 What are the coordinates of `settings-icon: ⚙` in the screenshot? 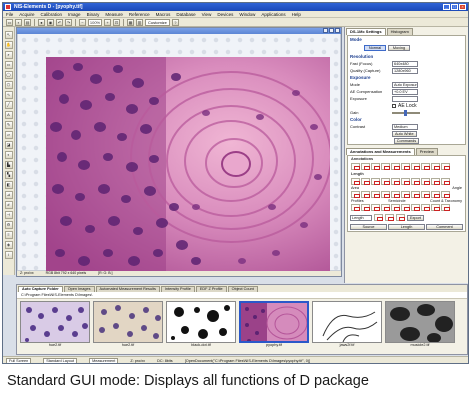 It's located at (8, 225).